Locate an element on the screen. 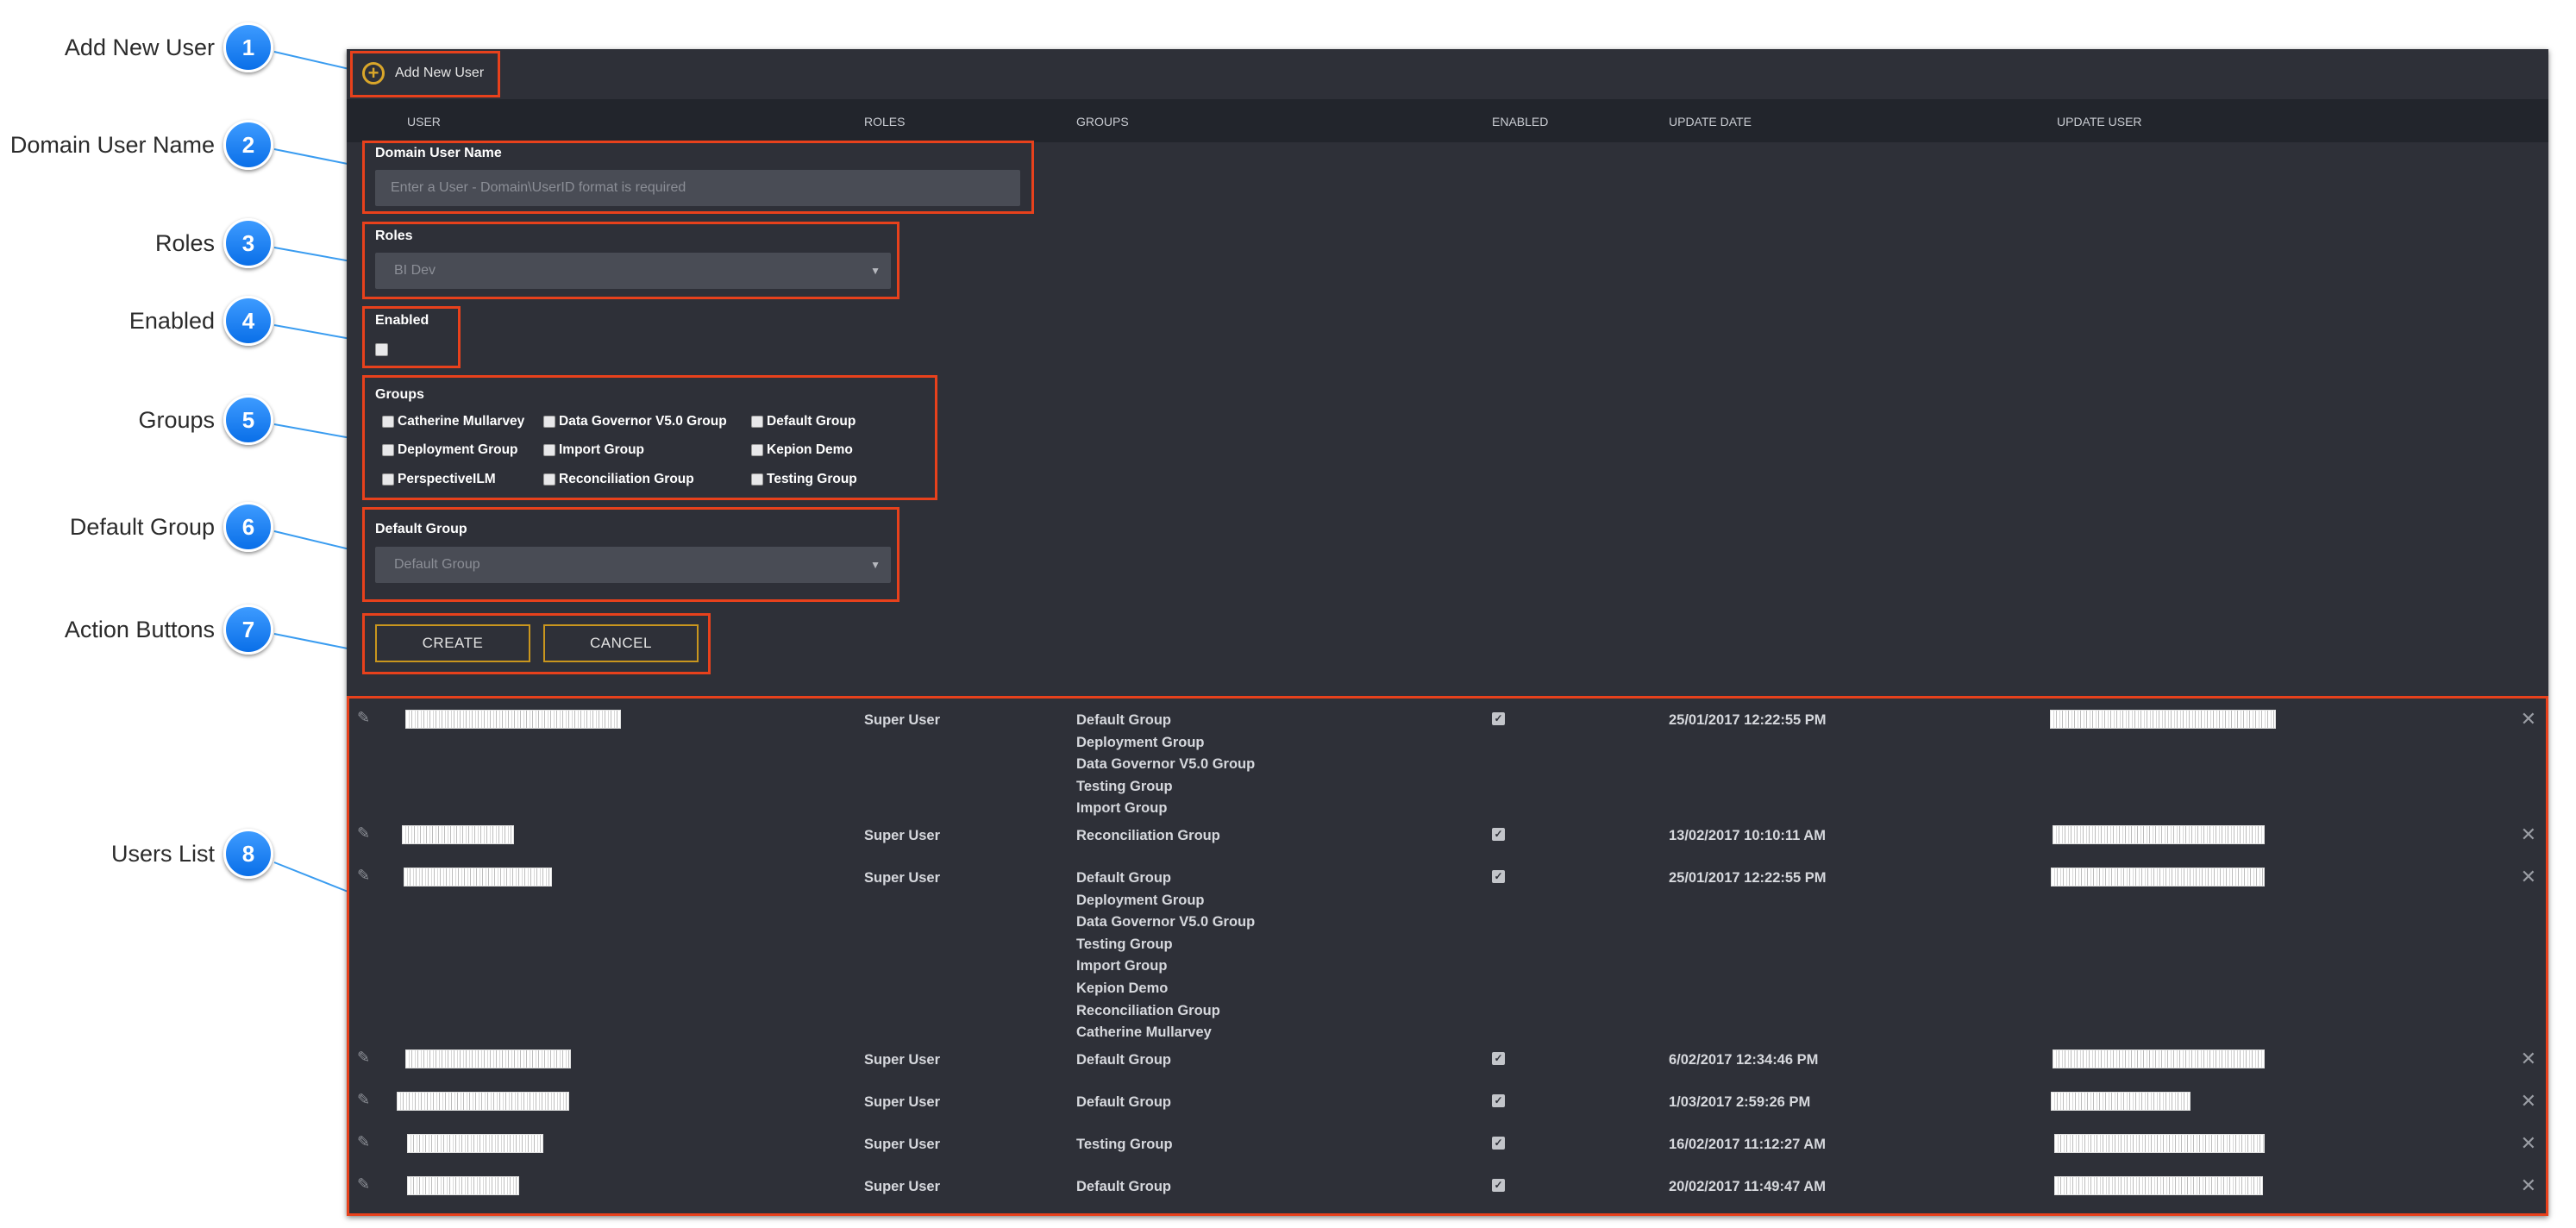 This screenshot has height=1228, width=2576. user-group-item: Import Group is located at coordinates (1122, 809).